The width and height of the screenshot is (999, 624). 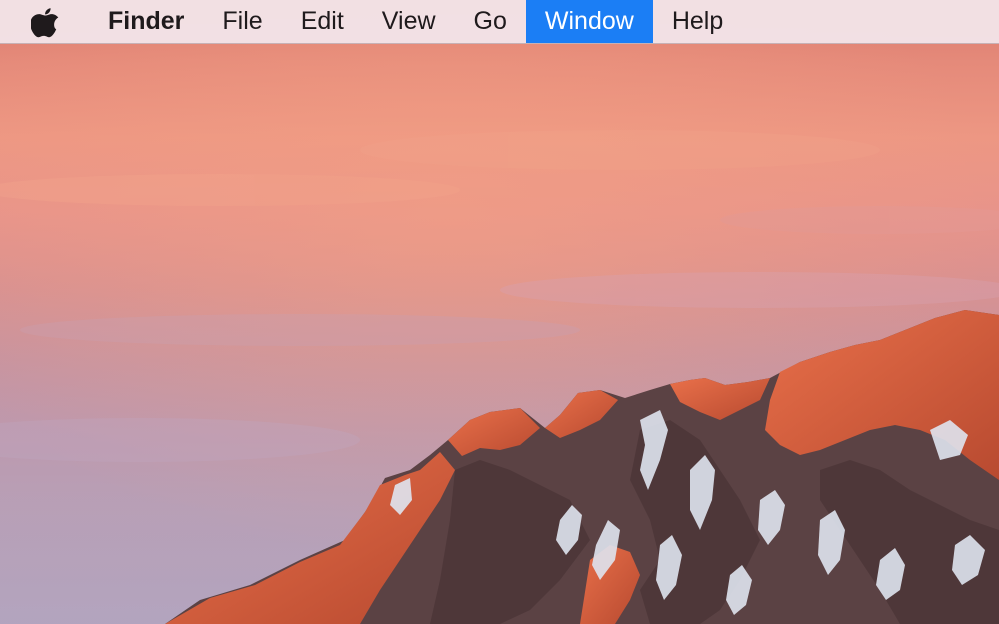 I want to click on menu-view: View, so click(x=409, y=21).